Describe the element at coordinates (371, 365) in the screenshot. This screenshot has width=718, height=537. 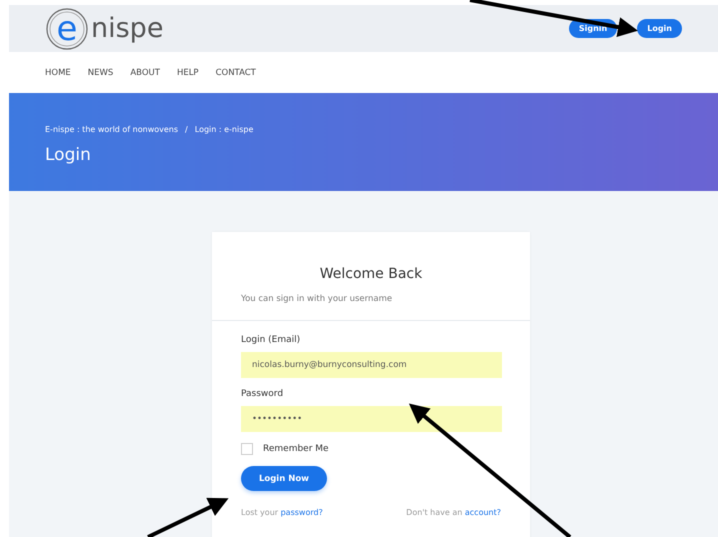
I see `input-field: nicolas.burny@burnyconsulting.com` at that location.